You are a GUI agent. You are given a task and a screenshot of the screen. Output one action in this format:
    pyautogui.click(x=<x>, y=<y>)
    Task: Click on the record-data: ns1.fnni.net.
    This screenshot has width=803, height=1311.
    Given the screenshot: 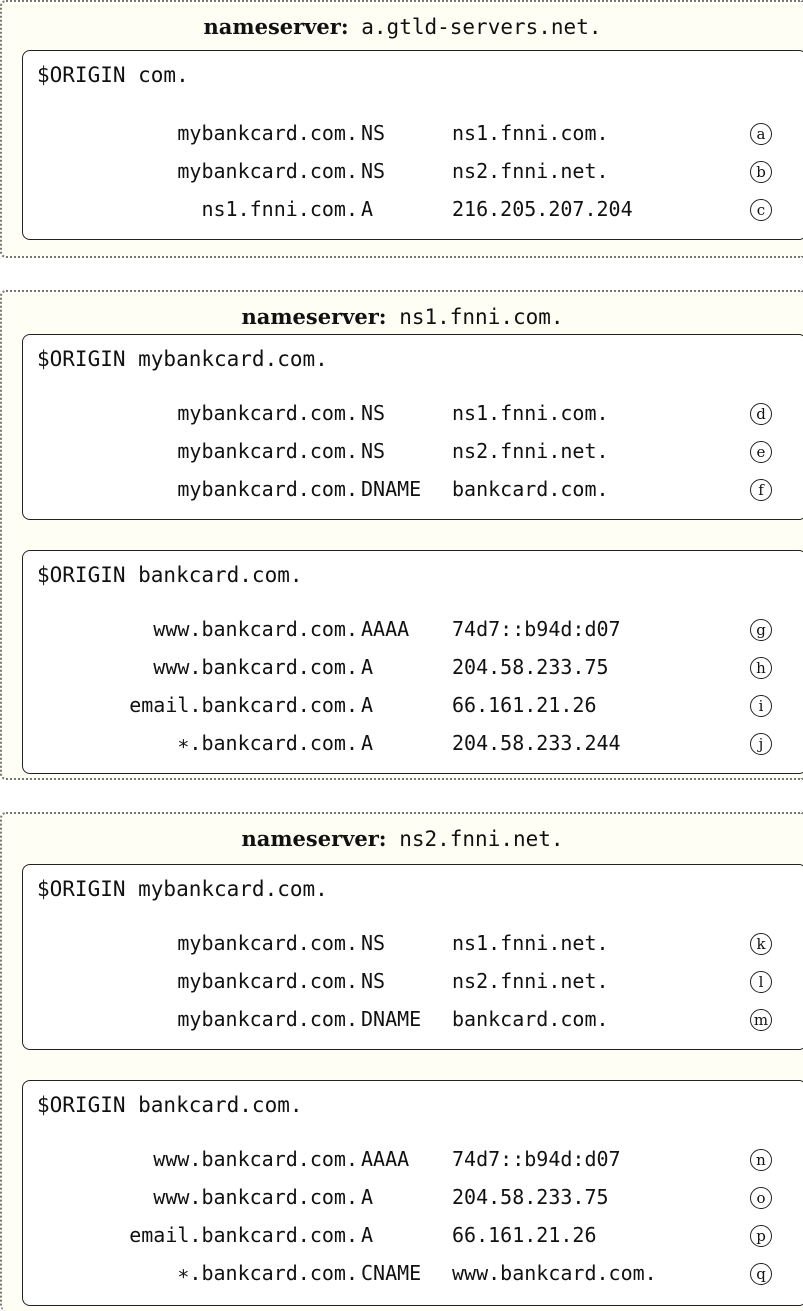 What is the action you would take?
    pyautogui.click(x=530, y=943)
    